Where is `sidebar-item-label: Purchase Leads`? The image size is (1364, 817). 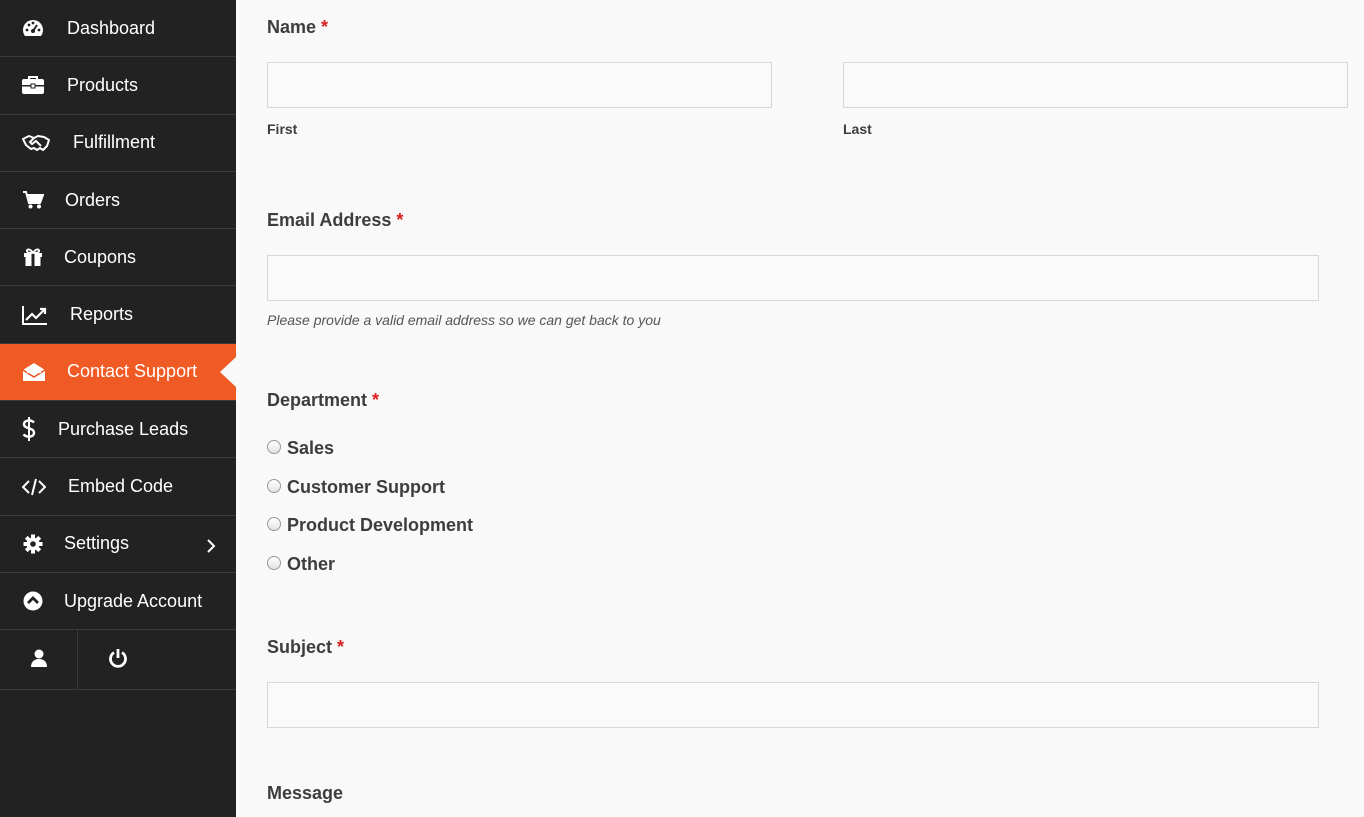 sidebar-item-label: Purchase Leads is located at coordinates (123, 428).